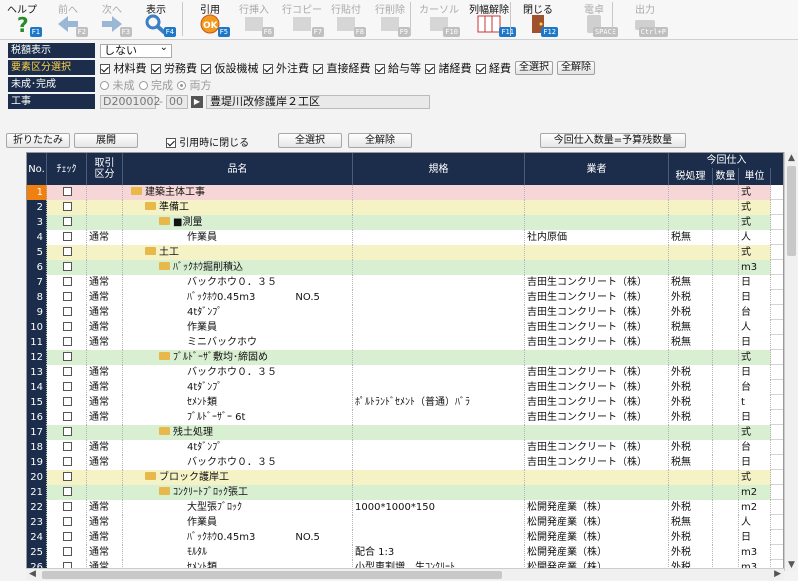 This screenshot has height=581, width=798. I want to click on close-on-quote-option: 引用時に閉じる, so click(207, 141).